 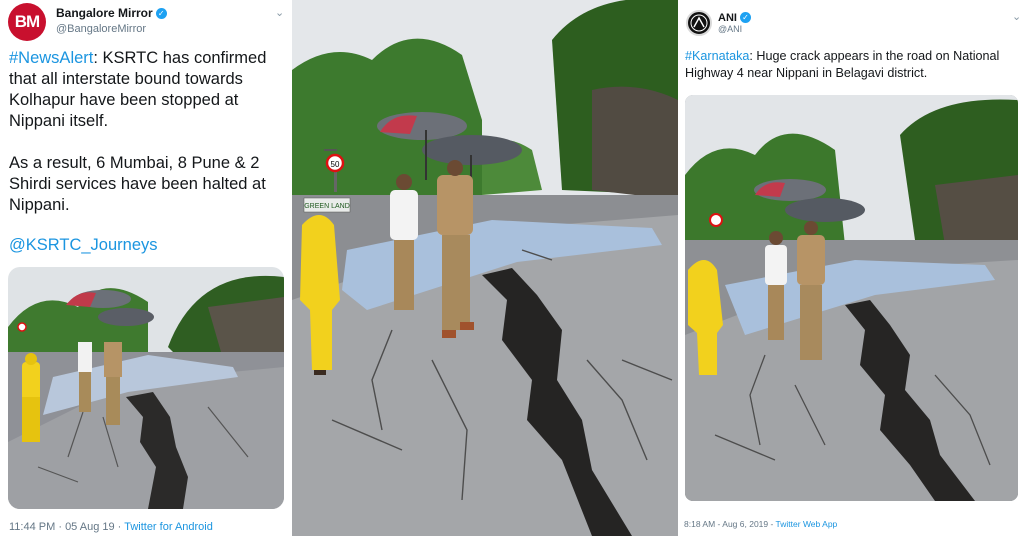 What do you see at coordinates (807, 524) in the screenshot?
I see `tweet-source-link: Twitter Web App` at bounding box center [807, 524].